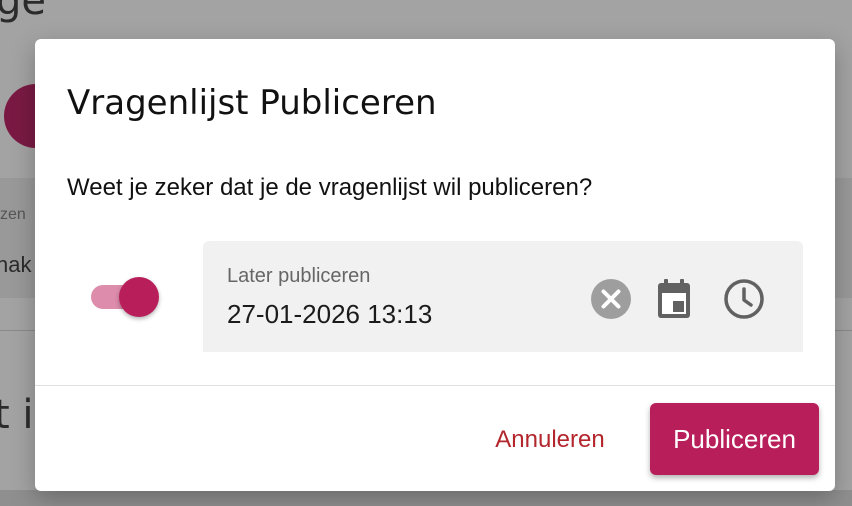 The height and width of the screenshot is (506, 852). What do you see at coordinates (329, 314) in the screenshot?
I see `publish-later-datetime: 27-01-2026 13:13` at bounding box center [329, 314].